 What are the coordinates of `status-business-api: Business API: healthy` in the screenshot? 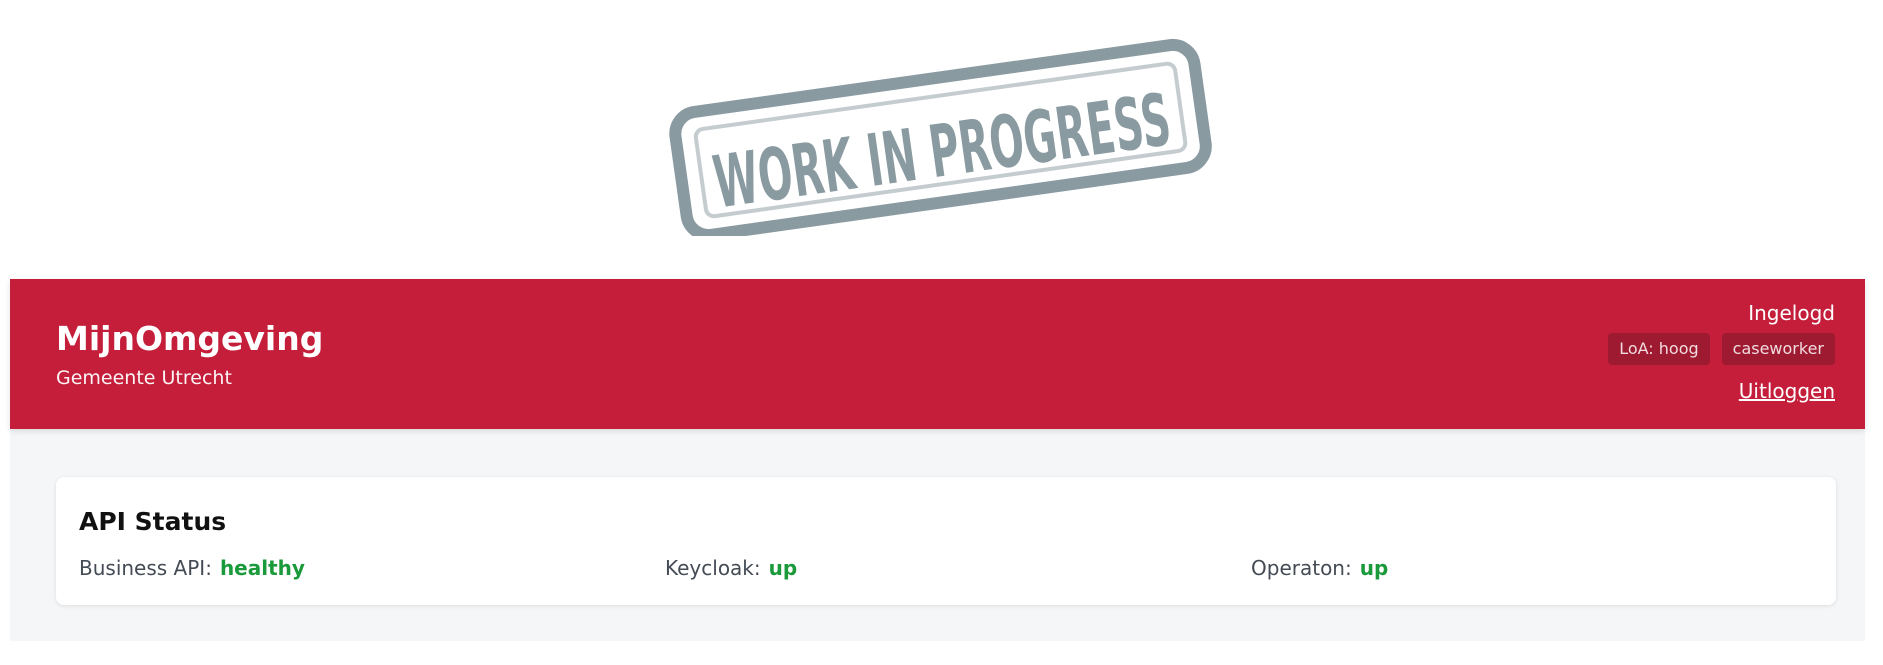 It's located at (192, 568).